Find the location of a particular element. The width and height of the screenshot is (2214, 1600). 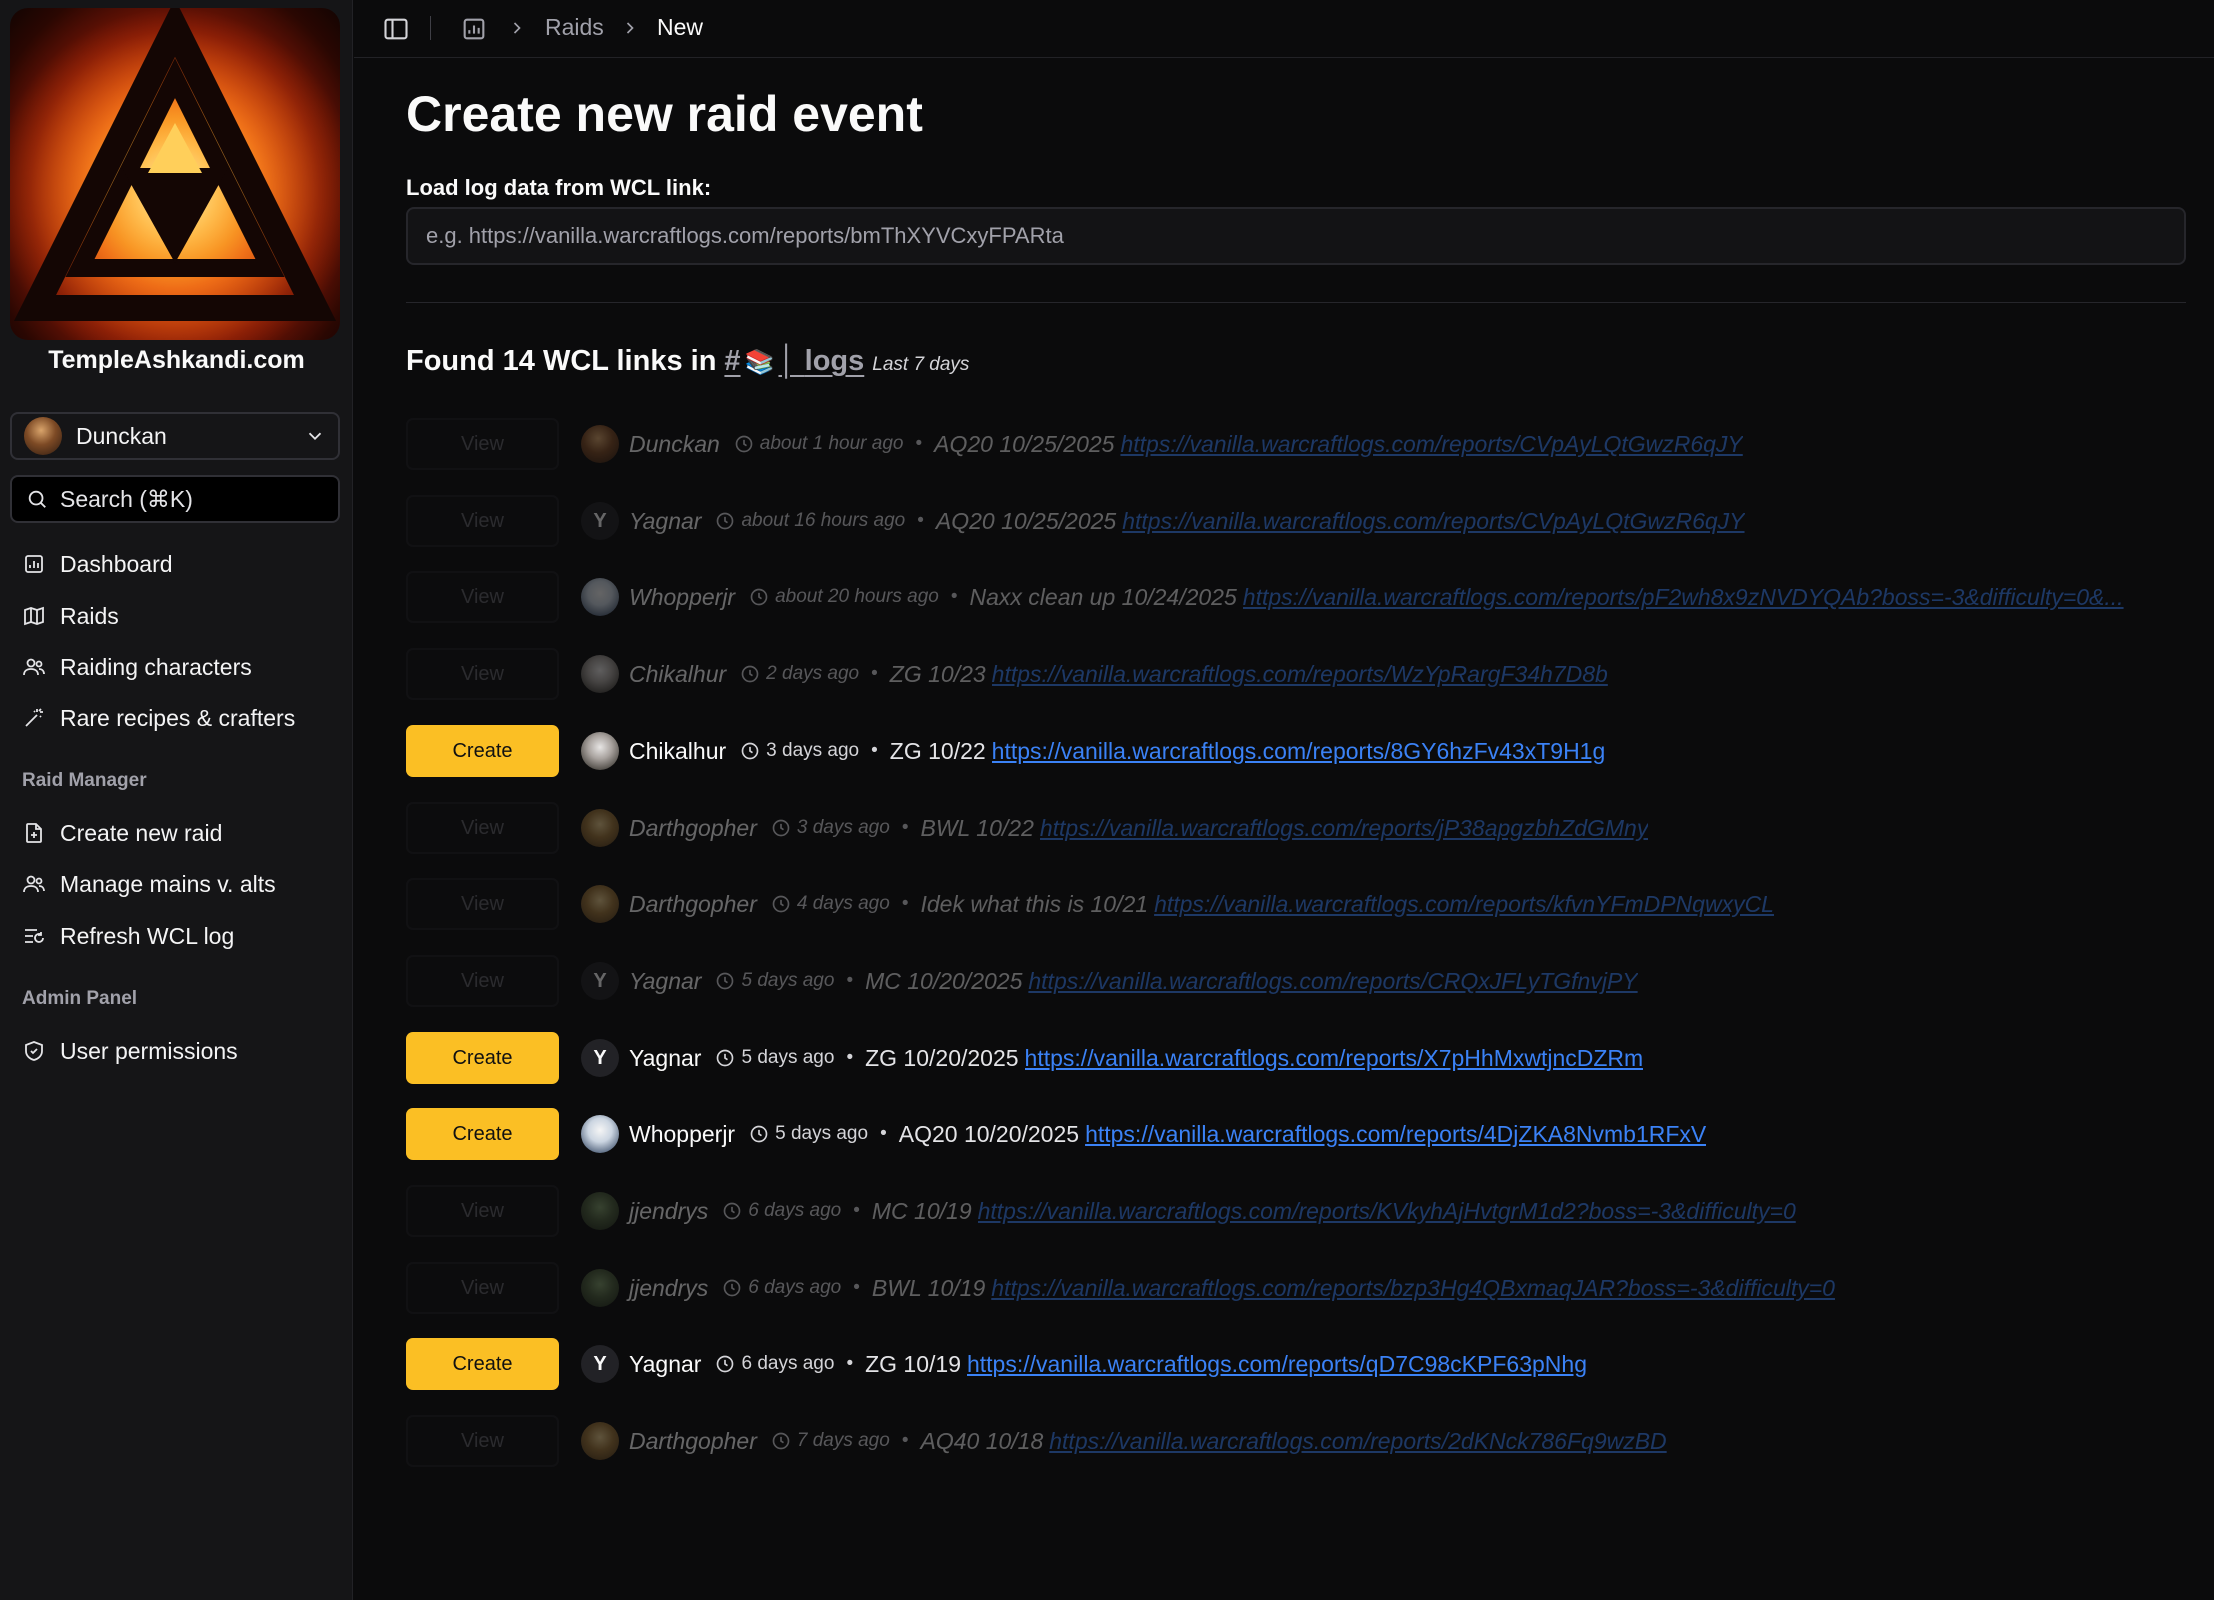

sidebar-item-label: Refresh WCL log is located at coordinates (147, 935).